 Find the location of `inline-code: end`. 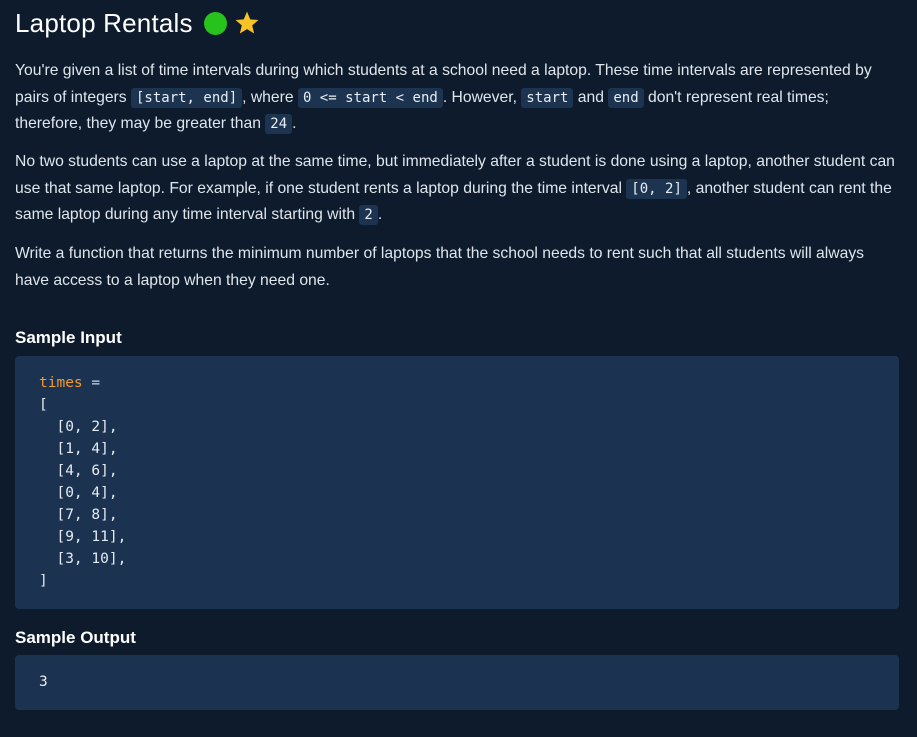

inline-code: end is located at coordinates (626, 97).